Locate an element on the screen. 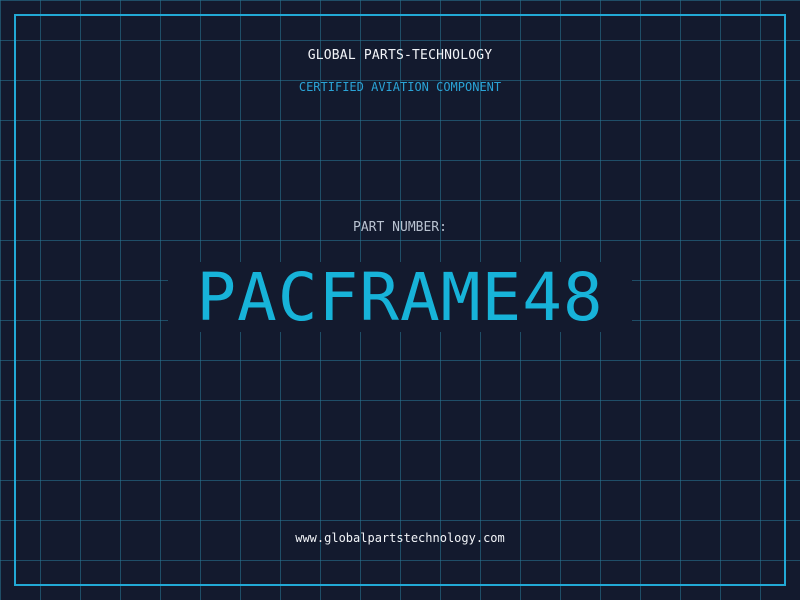 The height and width of the screenshot is (600, 800). part-number-label: PART NUMBER: is located at coordinates (400, 227).